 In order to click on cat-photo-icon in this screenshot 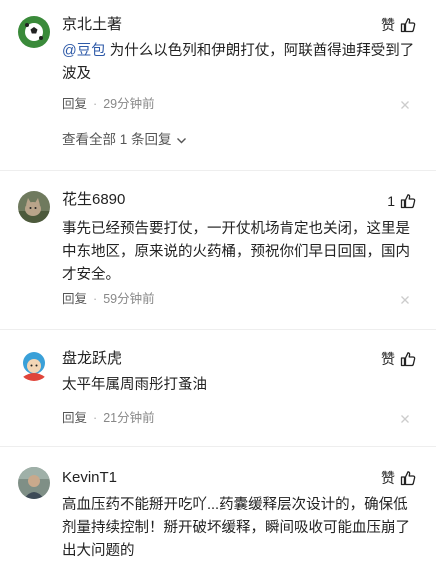, I will do `click(34, 207)`.